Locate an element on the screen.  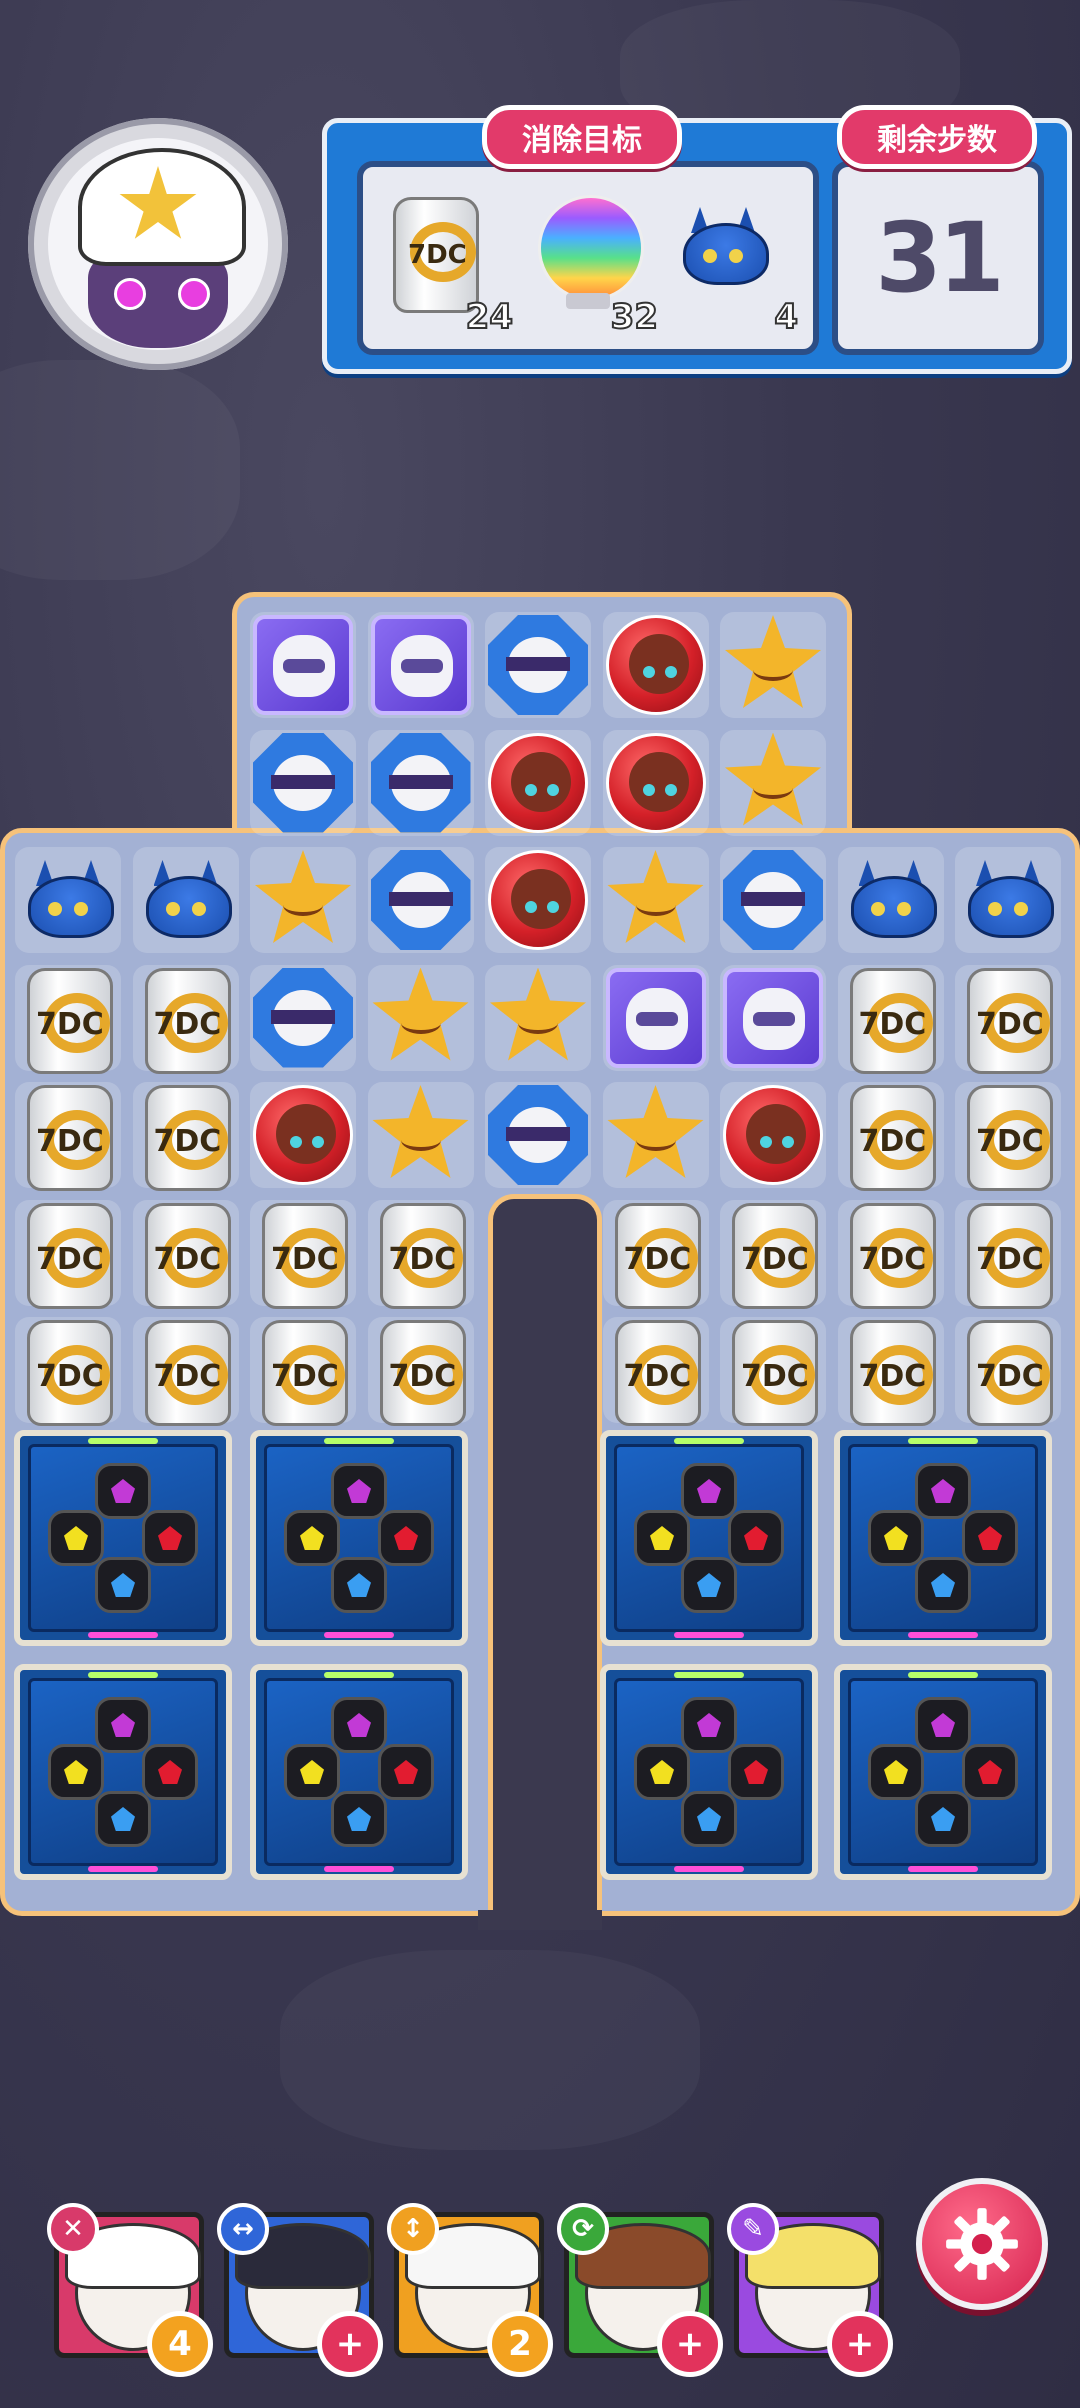
visor-character-card: ↔ + is located at coordinates (300, 2290).